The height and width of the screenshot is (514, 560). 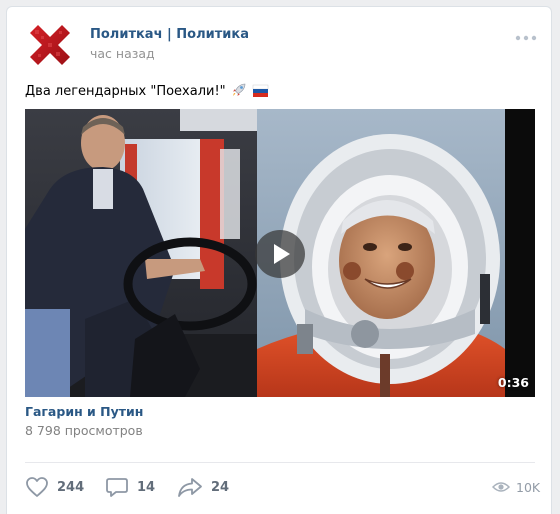 I want to click on heart-icon, so click(x=37, y=487).